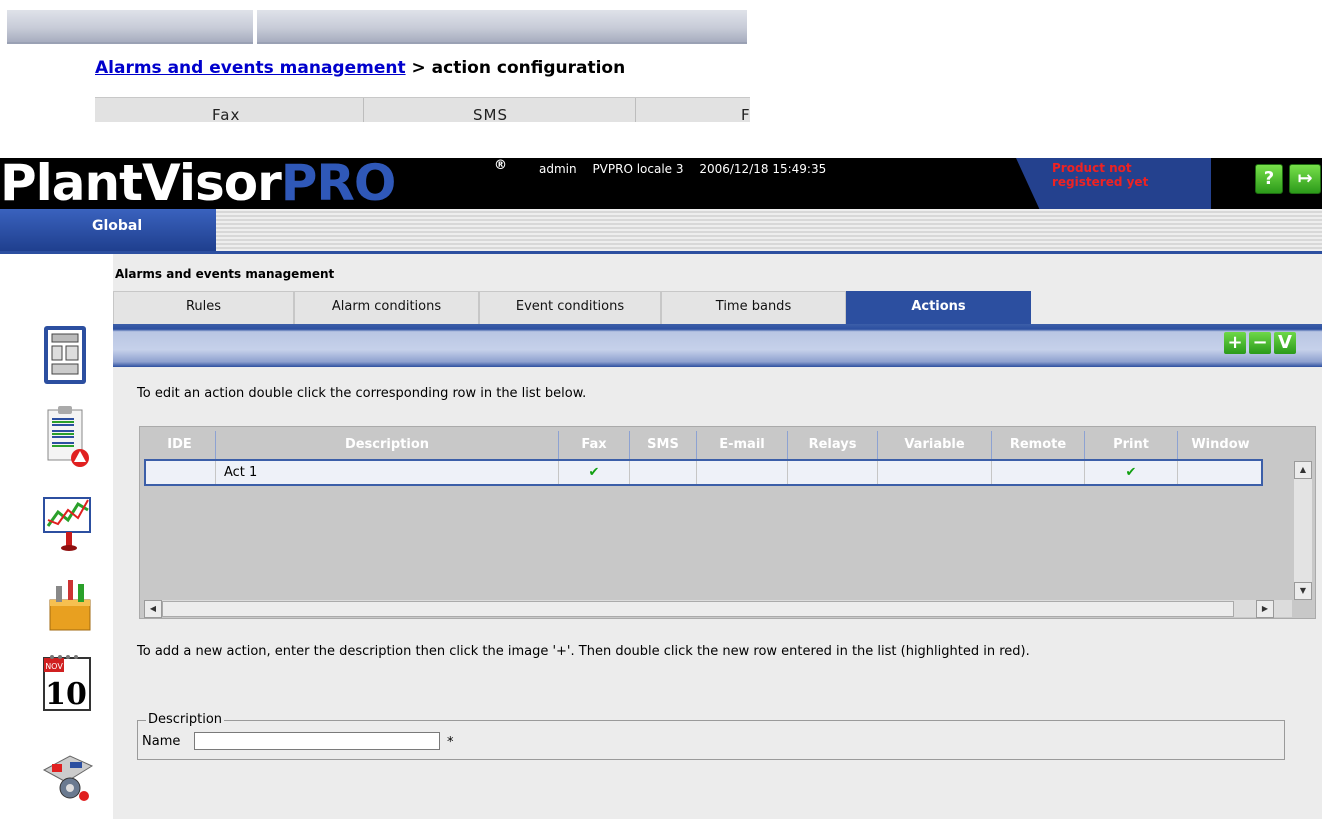 This screenshot has height=819, width=1322. Describe the element at coordinates (1131, 472) in the screenshot. I see `cell-print-check-icon: ✔` at that location.